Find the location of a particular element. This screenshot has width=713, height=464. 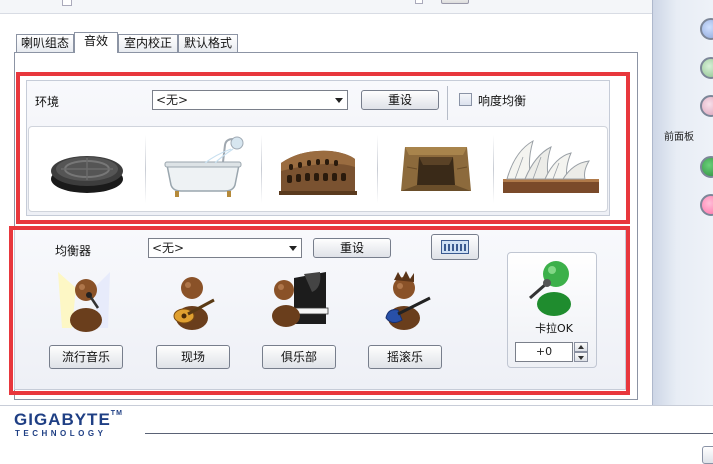

chevron-up-icon is located at coordinates (581, 347).